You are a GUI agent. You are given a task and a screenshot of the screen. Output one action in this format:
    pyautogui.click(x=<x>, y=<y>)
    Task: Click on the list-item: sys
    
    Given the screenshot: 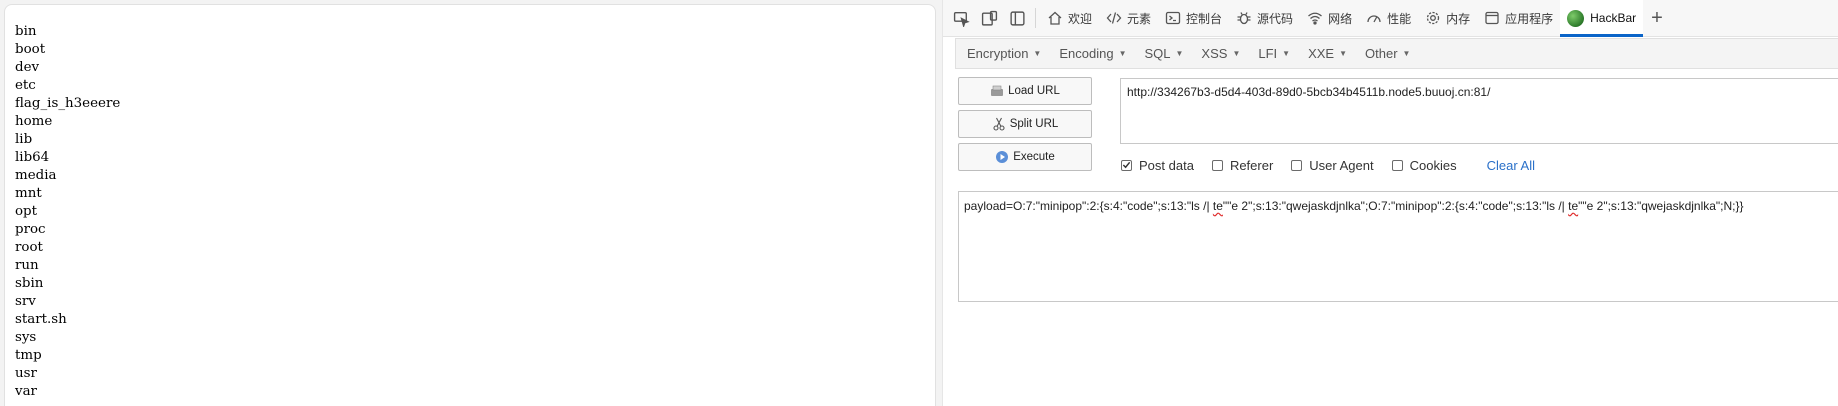 What is the action you would take?
    pyautogui.click(x=26, y=337)
    